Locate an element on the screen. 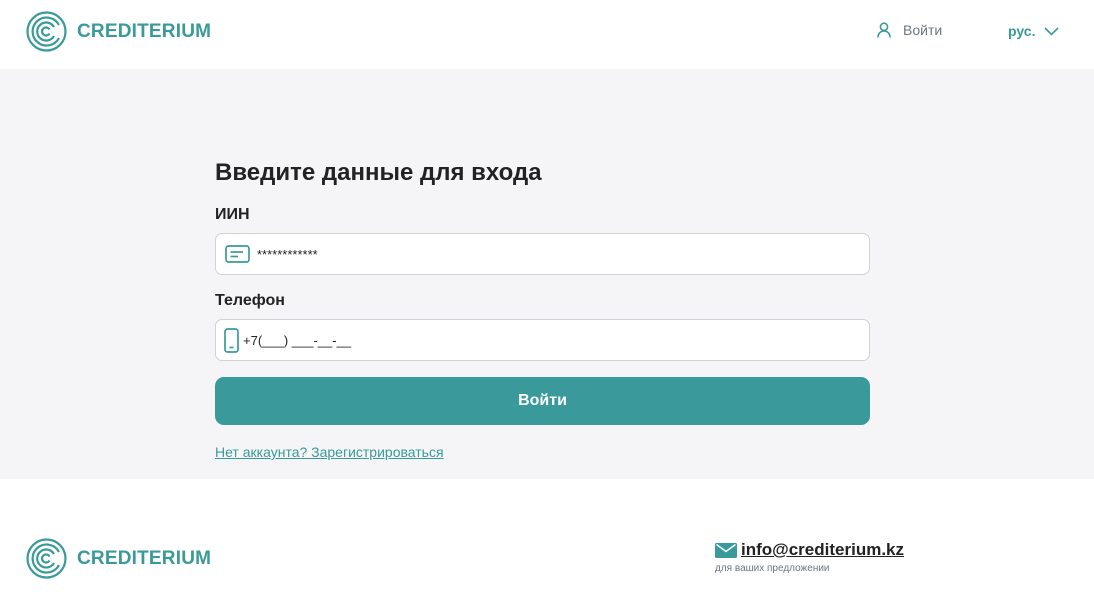  footer-brand-name: CREDITERIUM is located at coordinates (144, 558).